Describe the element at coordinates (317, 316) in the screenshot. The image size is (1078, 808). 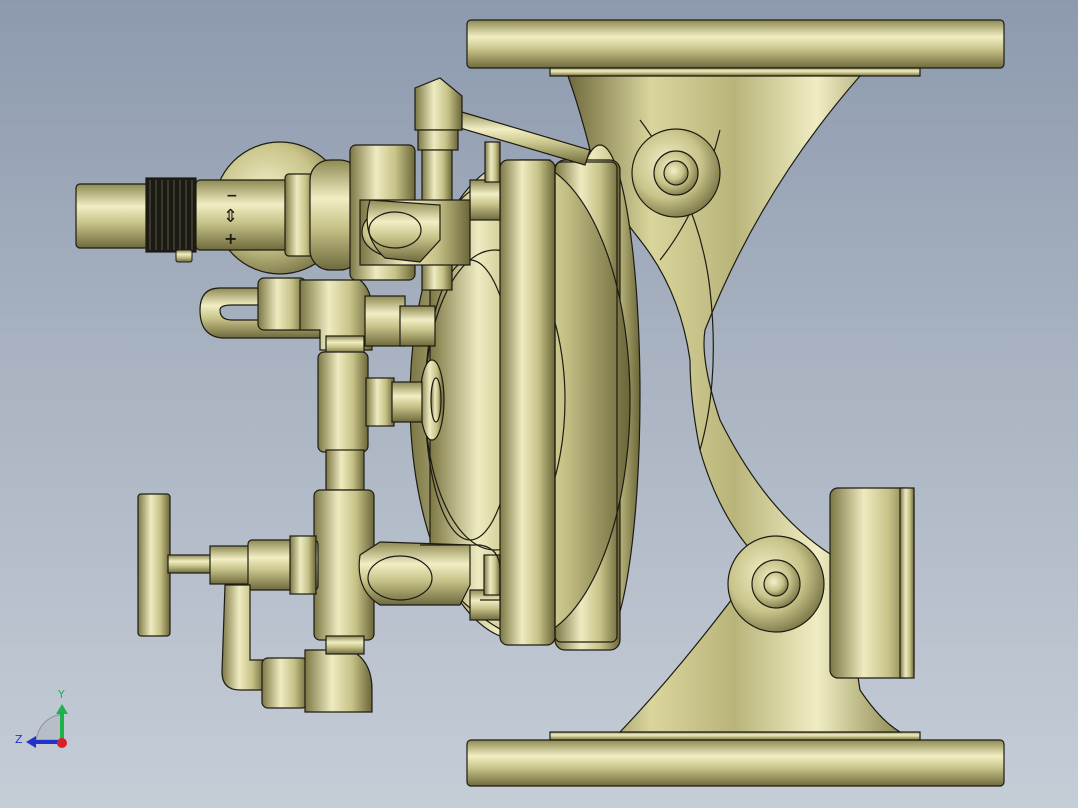
I see `upper-fittings` at that location.